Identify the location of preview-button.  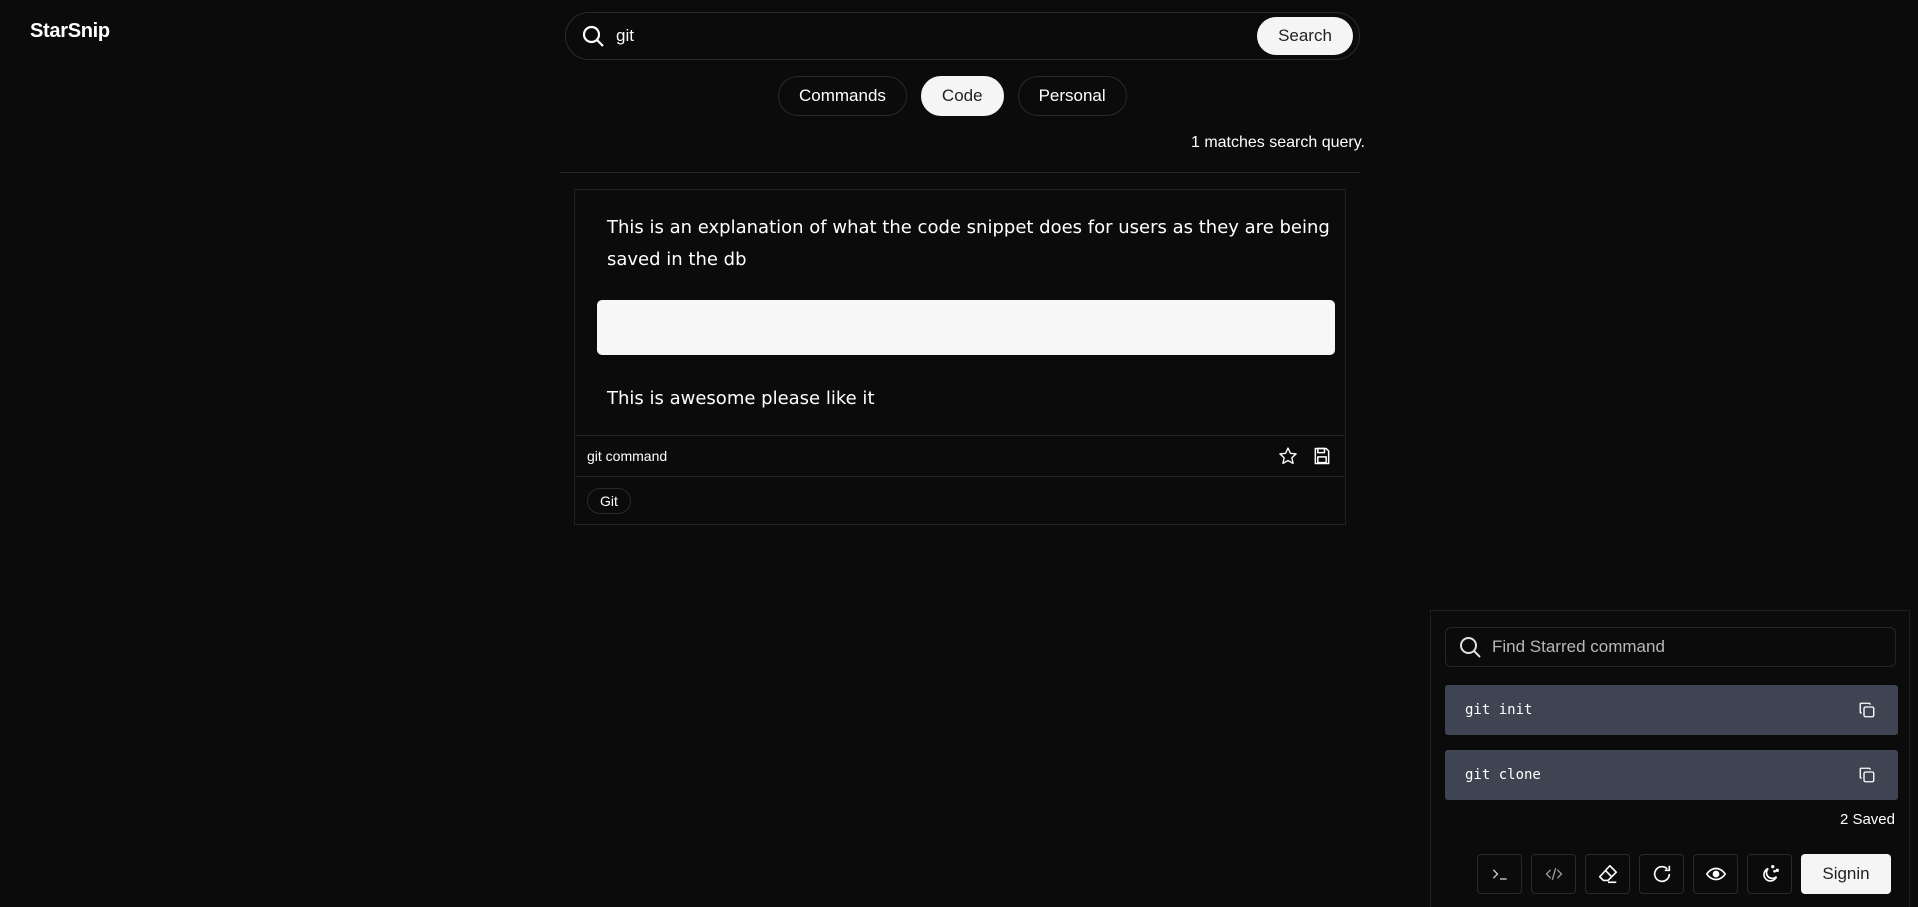
(1715, 874).